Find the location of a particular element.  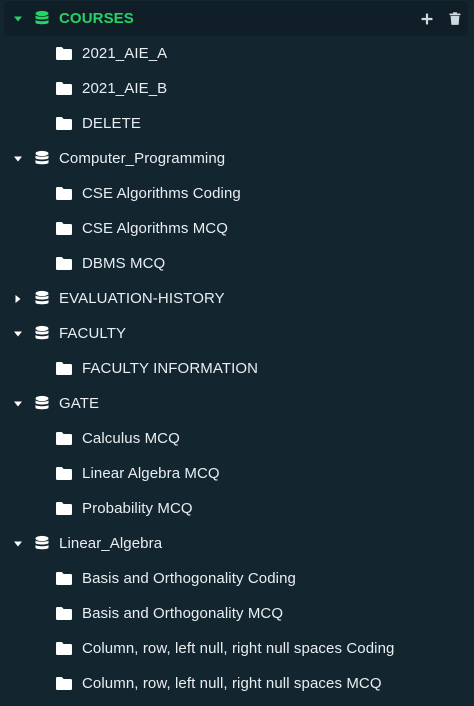

tree-database-faculty: FACULTY is located at coordinates (237, 333).